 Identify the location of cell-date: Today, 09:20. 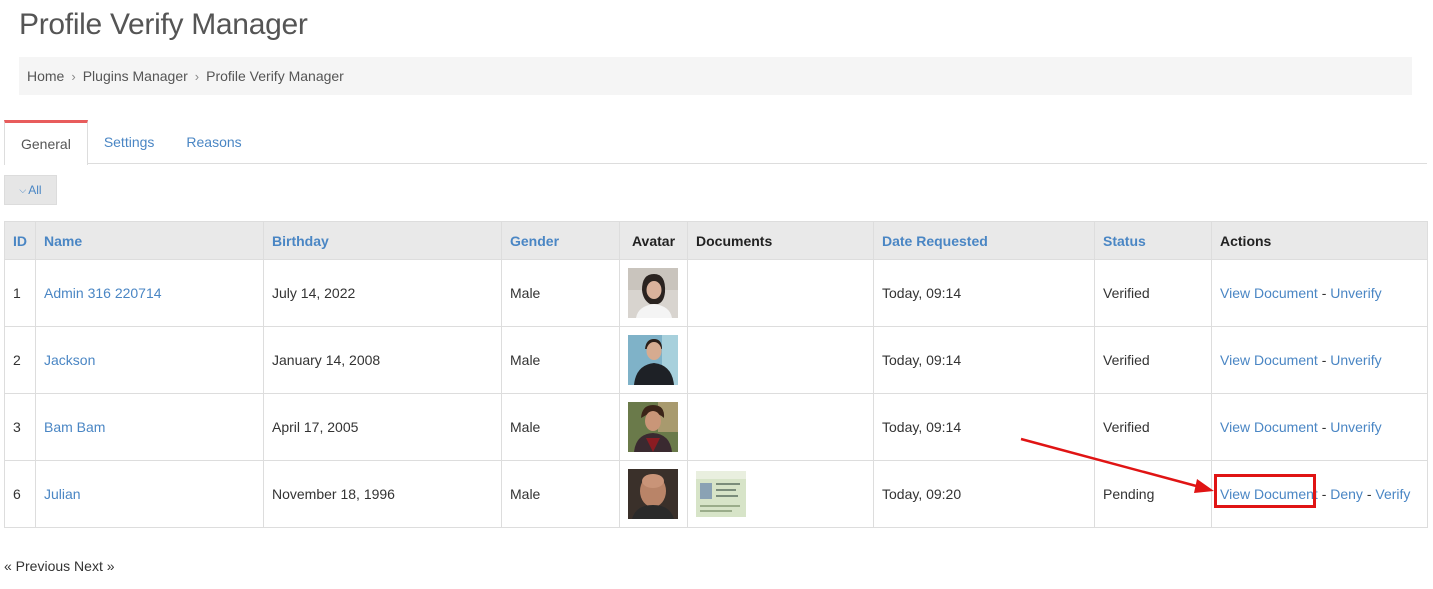
(984, 494).